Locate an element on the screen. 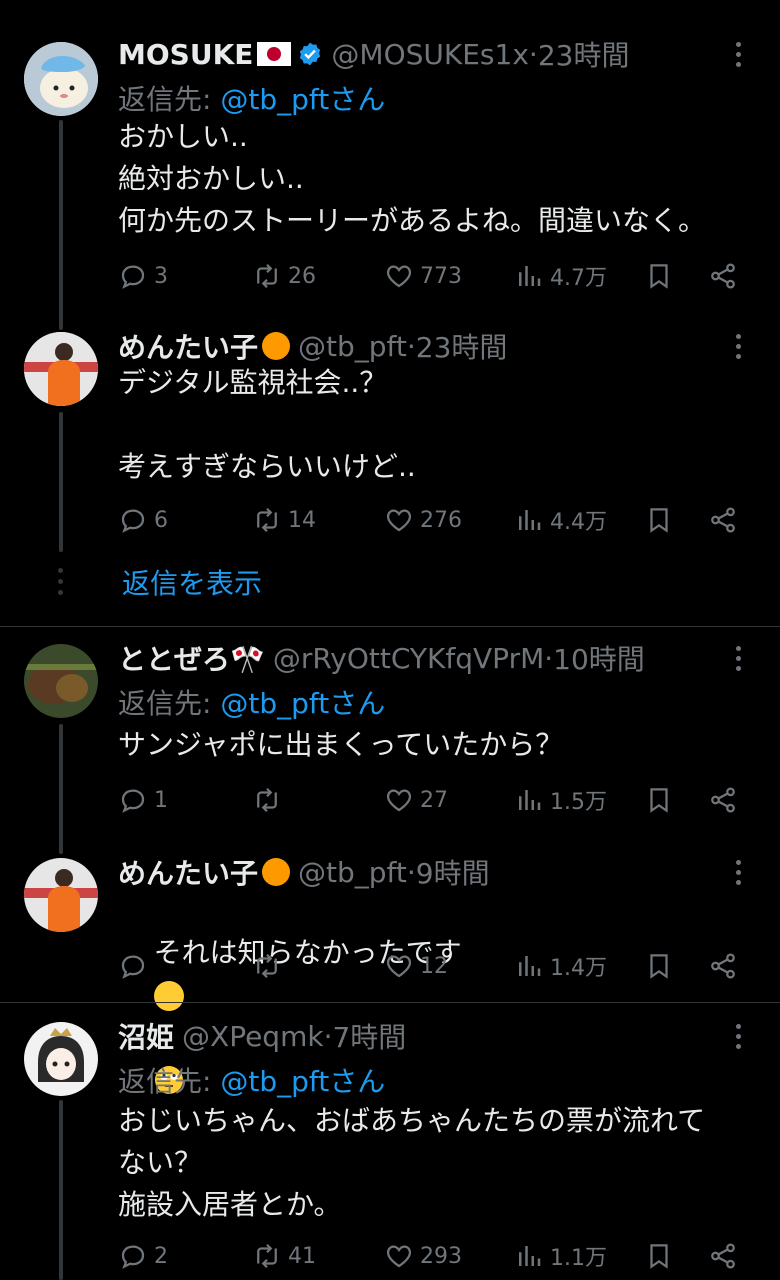 This screenshot has height=1280, width=780. like-button: 293 is located at coordinates (423, 1256).